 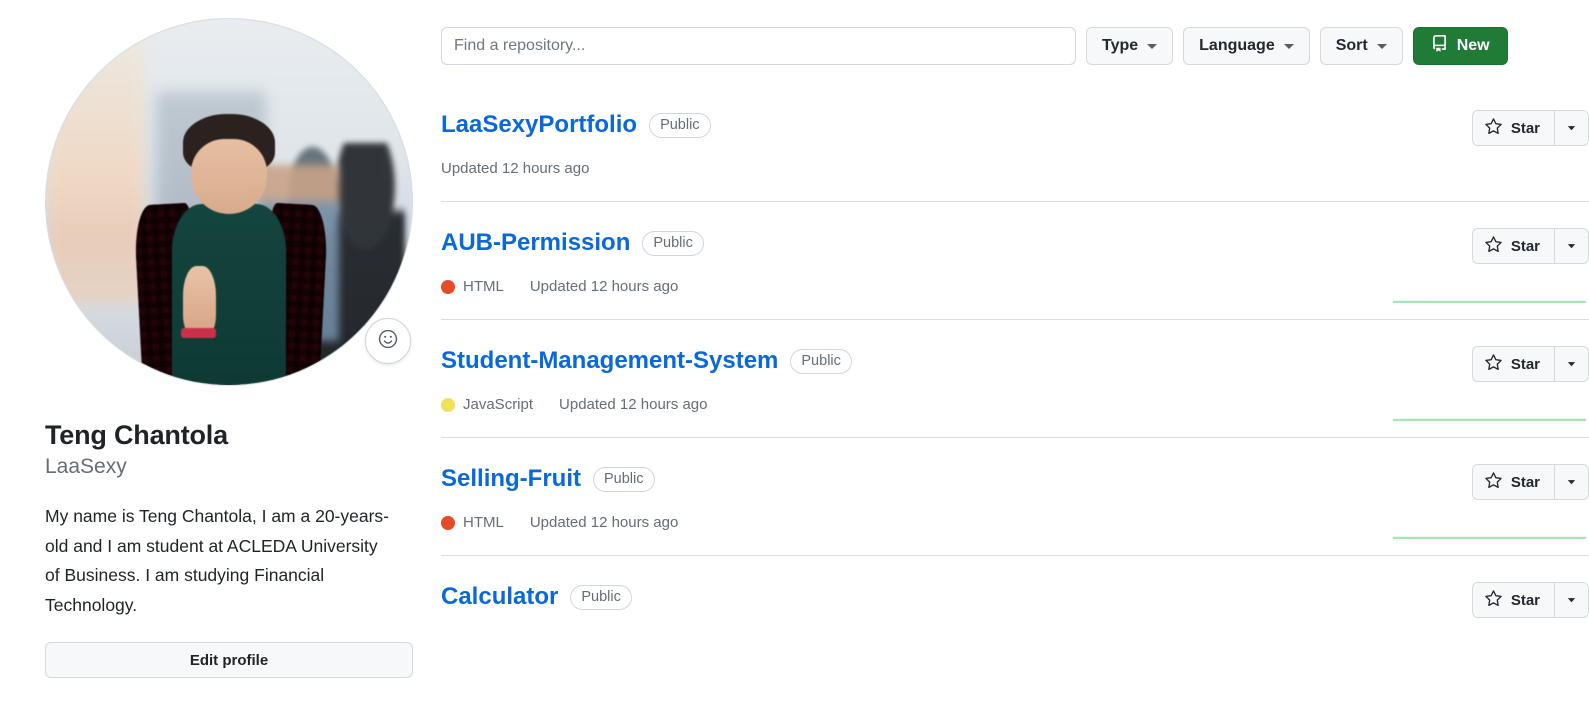 I want to click on repository-row: Calculator Public Star, so click(x=1015, y=610).